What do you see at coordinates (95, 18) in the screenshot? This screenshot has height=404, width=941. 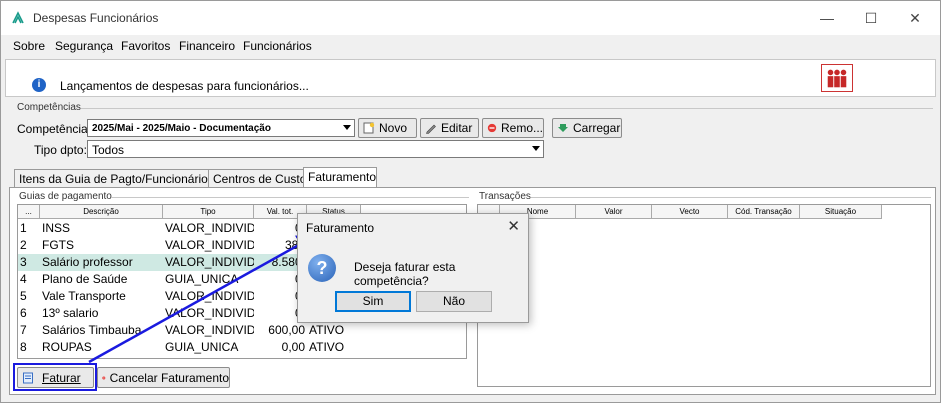 I see `window-title: Despesas Funcionários` at bounding box center [95, 18].